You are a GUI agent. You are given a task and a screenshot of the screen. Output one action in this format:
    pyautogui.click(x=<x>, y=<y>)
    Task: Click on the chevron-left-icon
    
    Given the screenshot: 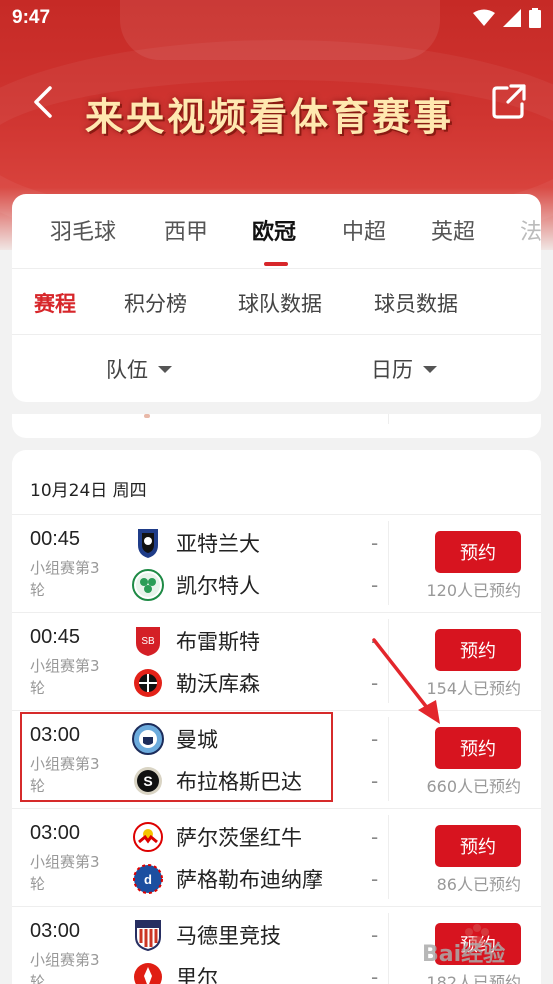 What is the action you would take?
    pyautogui.click(x=43, y=102)
    